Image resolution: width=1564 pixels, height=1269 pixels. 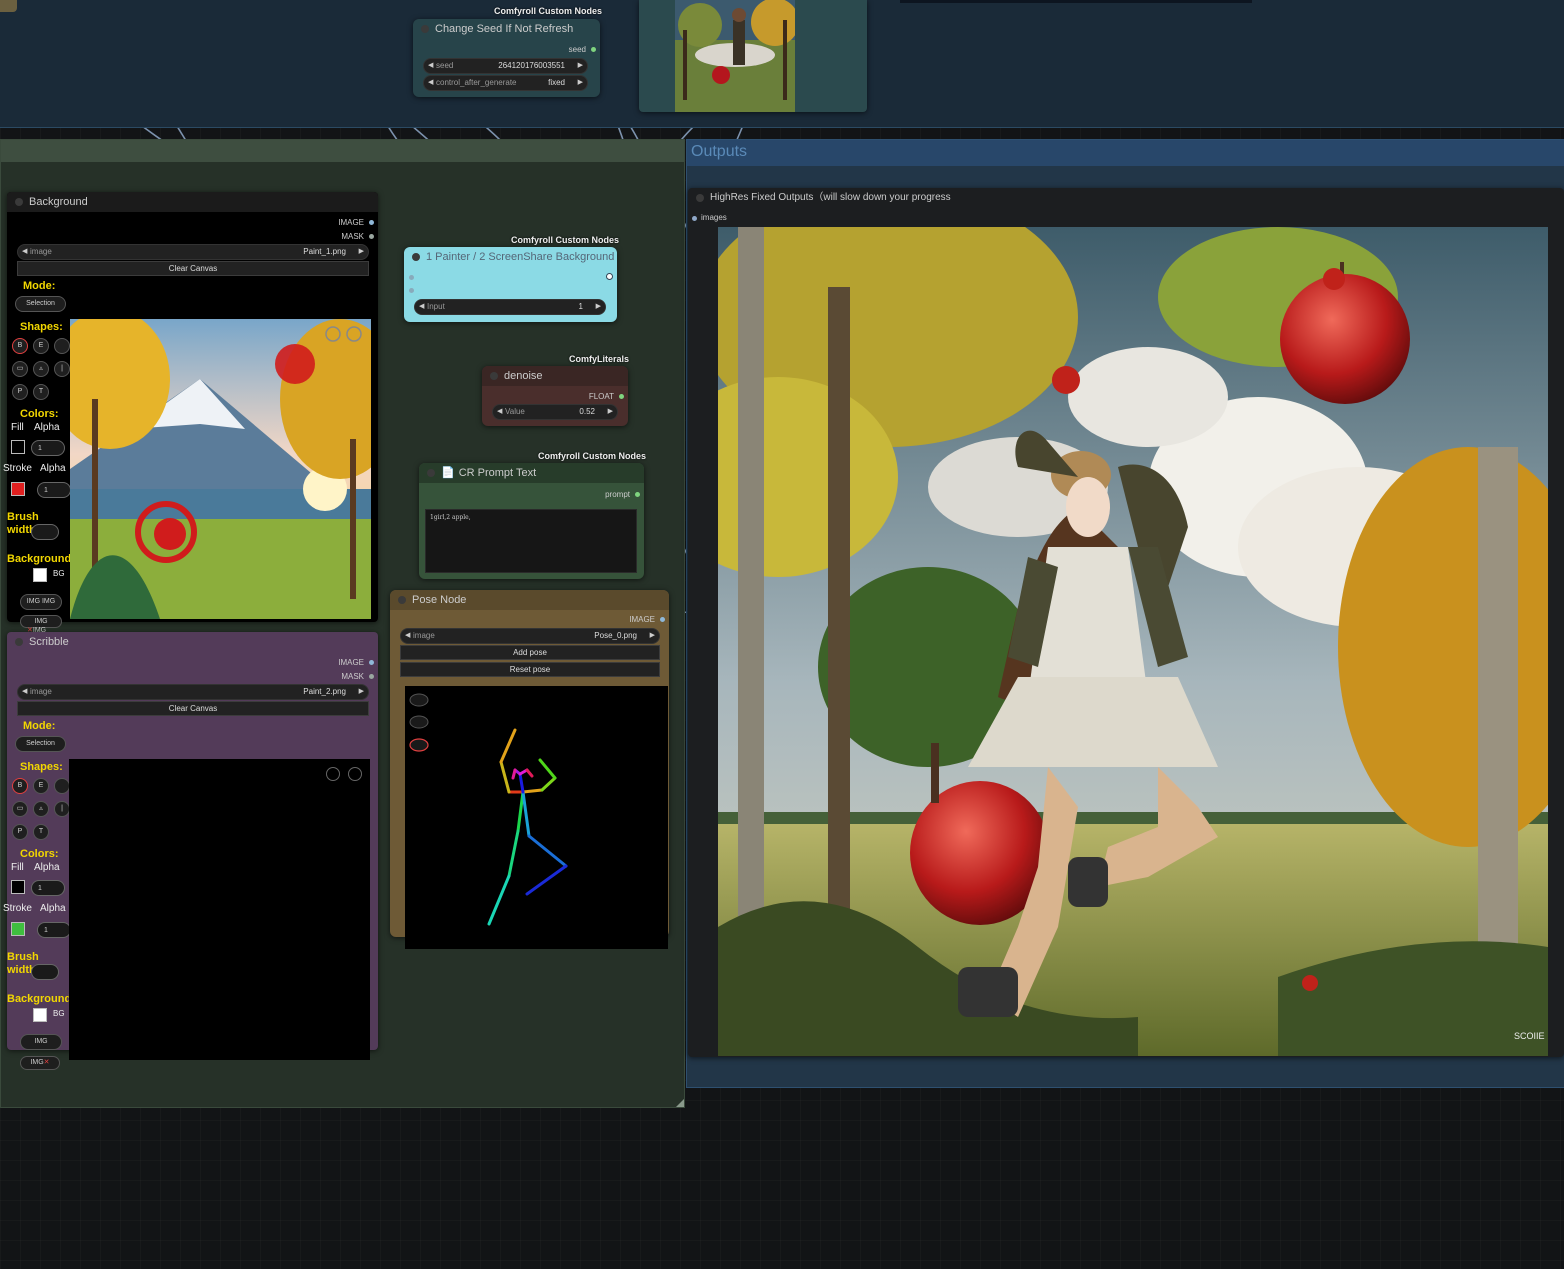 What do you see at coordinates (430, 66) in the screenshot?
I see `seed-decrement-arrow: ◀` at bounding box center [430, 66].